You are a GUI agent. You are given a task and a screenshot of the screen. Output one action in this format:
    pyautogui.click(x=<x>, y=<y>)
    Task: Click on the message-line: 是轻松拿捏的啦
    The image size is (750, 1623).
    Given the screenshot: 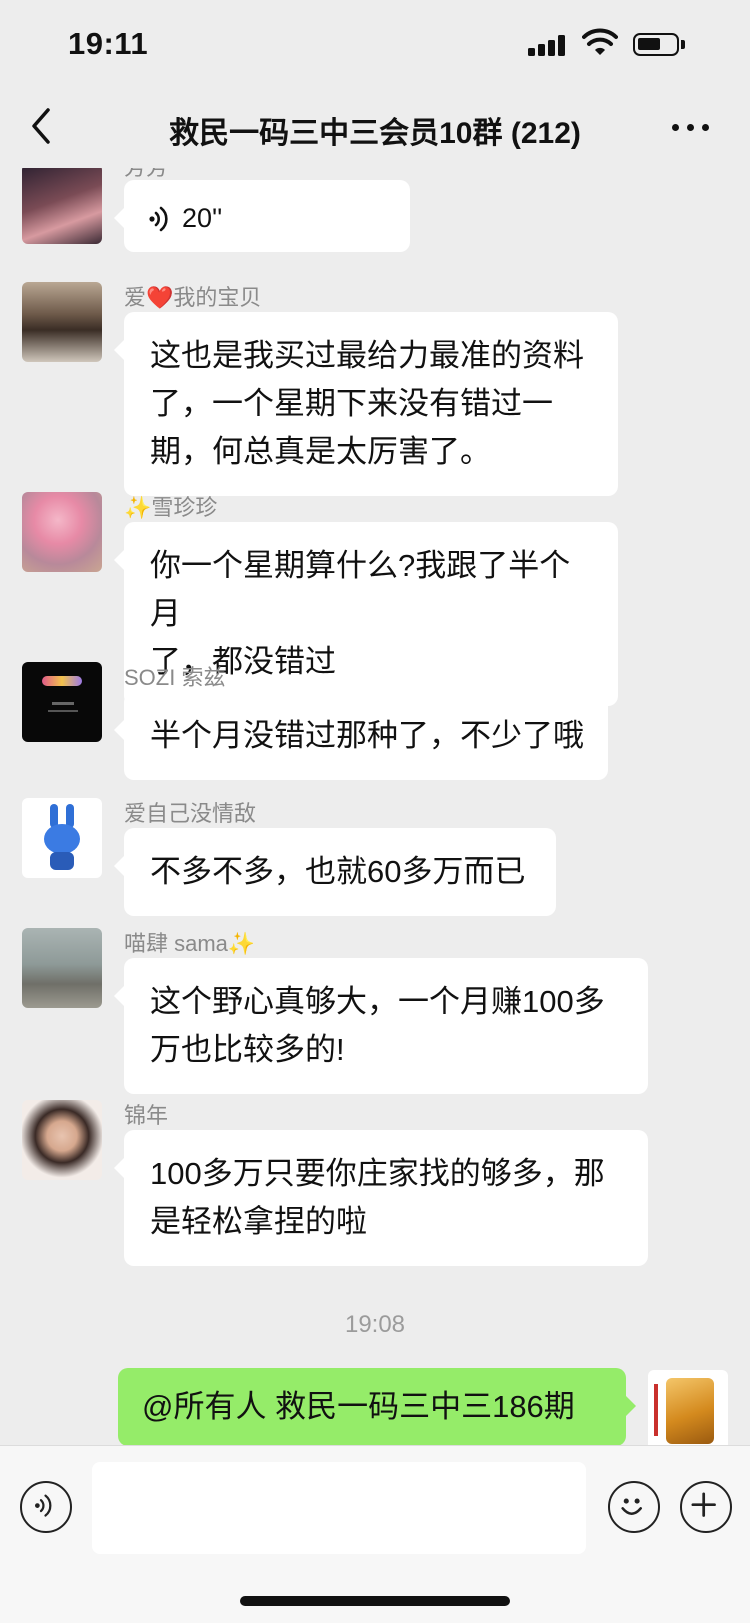 What is the action you would take?
    pyautogui.click(x=258, y=1221)
    